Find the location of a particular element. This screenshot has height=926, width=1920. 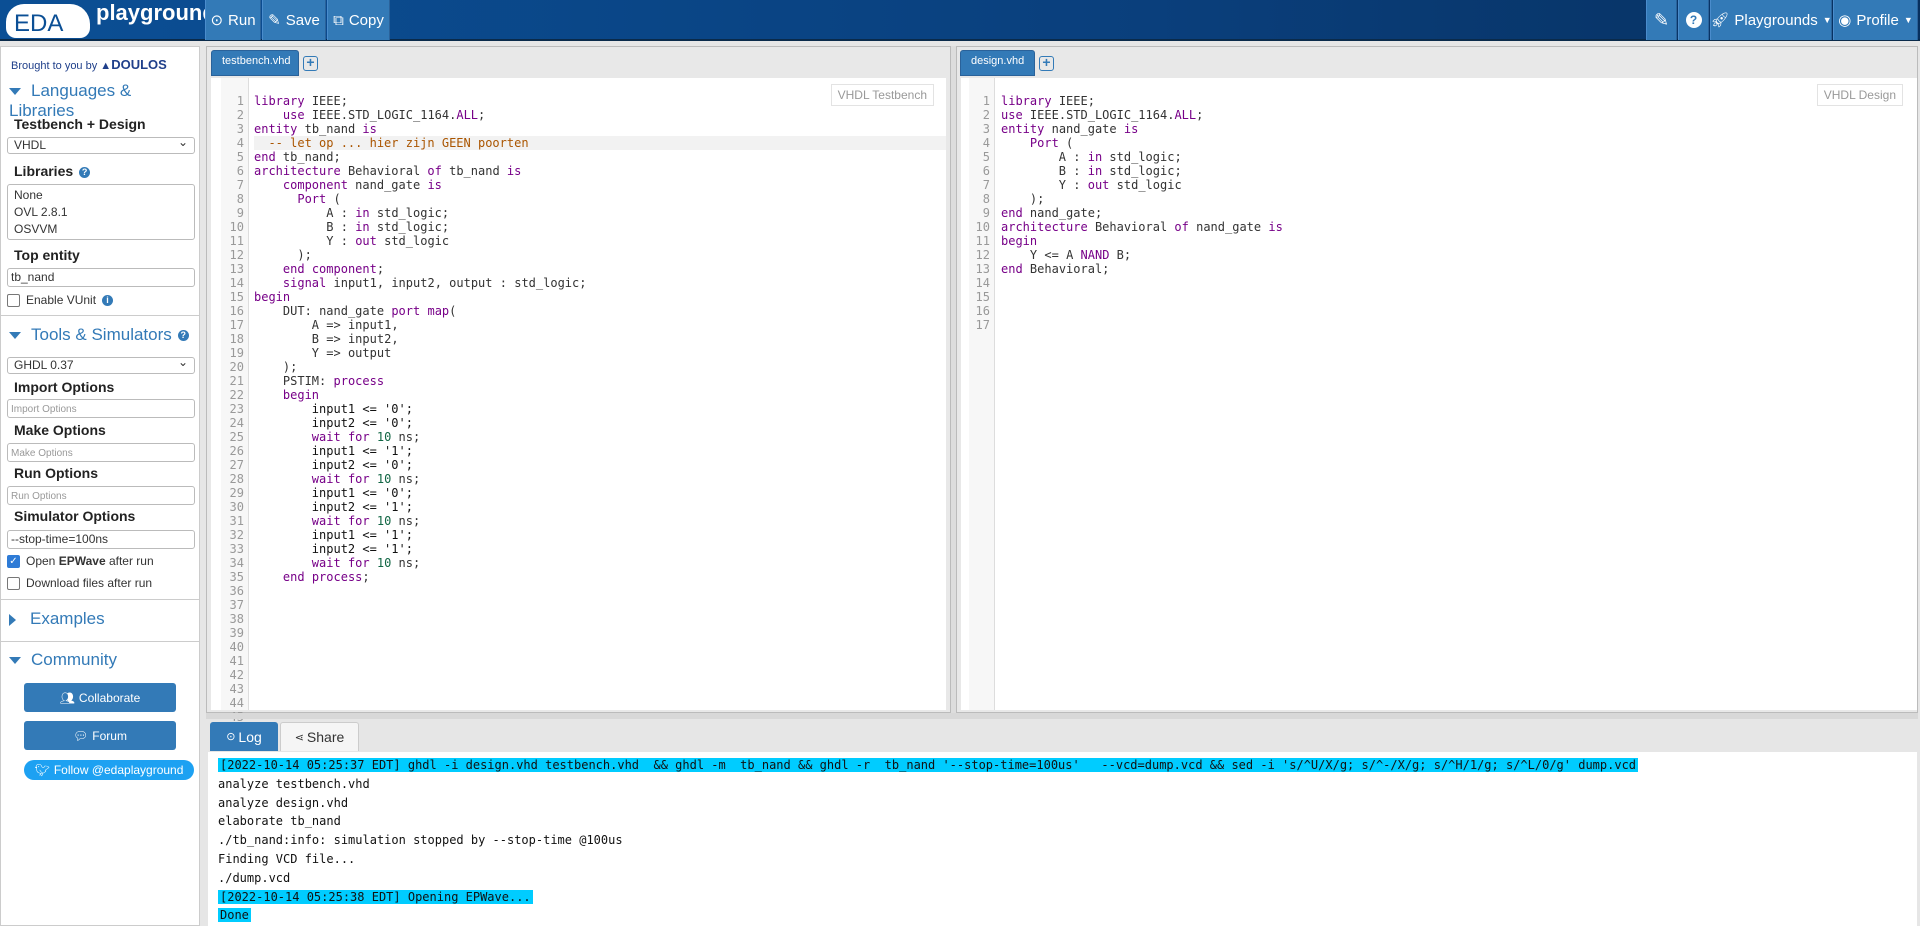

enable-vunit-option: Enable VUnit i is located at coordinates (60, 300).